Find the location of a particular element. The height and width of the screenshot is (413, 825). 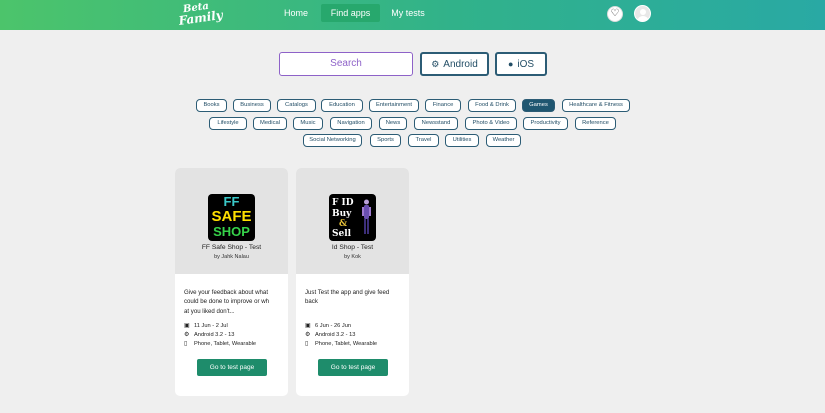

ios-filter-button: ● iOS is located at coordinates (521, 64).